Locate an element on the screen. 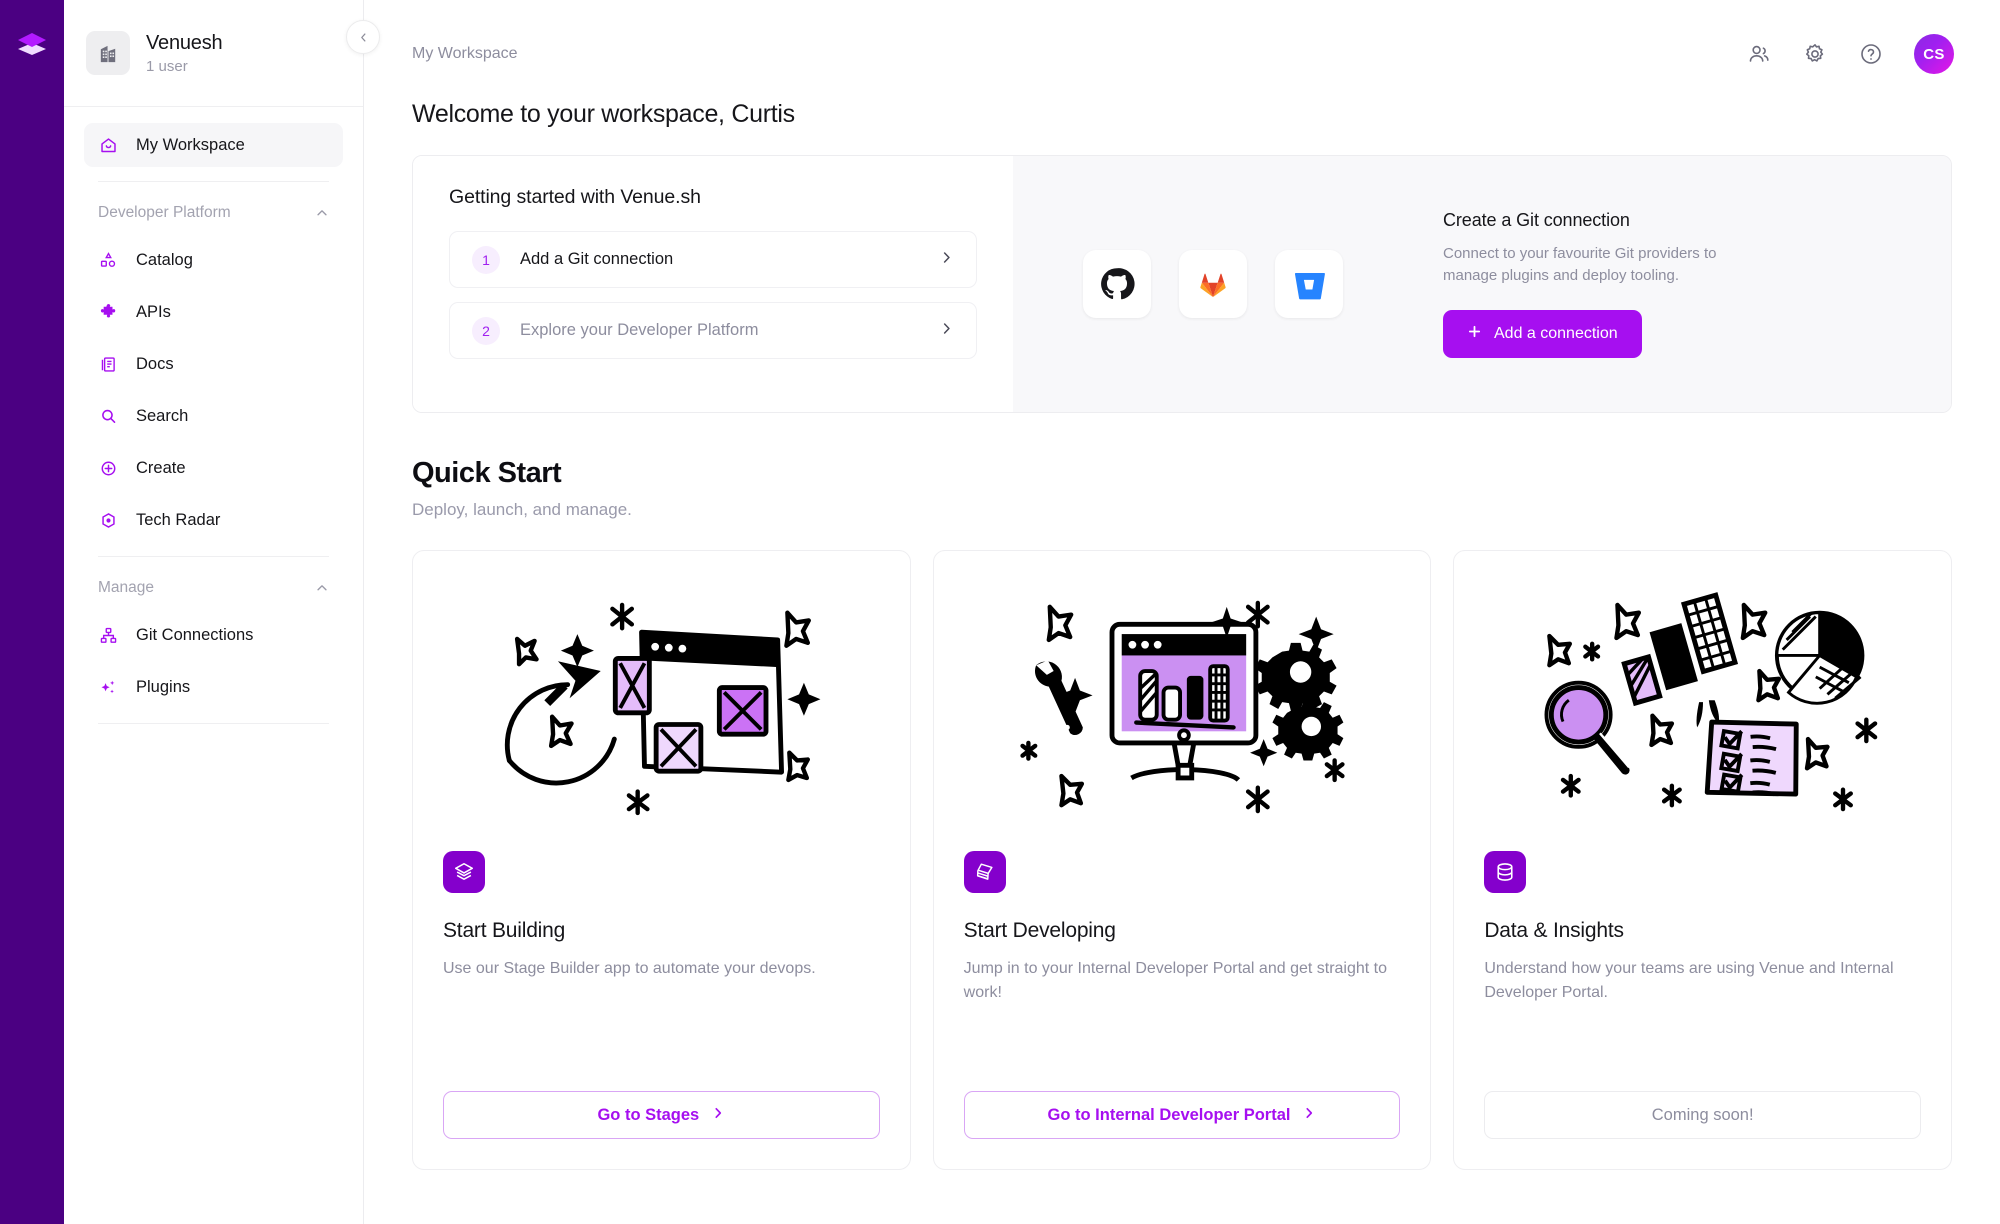 This screenshot has height=1224, width=2000. getting-started-step-1: 1 Add a Git connection is located at coordinates (713, 259).